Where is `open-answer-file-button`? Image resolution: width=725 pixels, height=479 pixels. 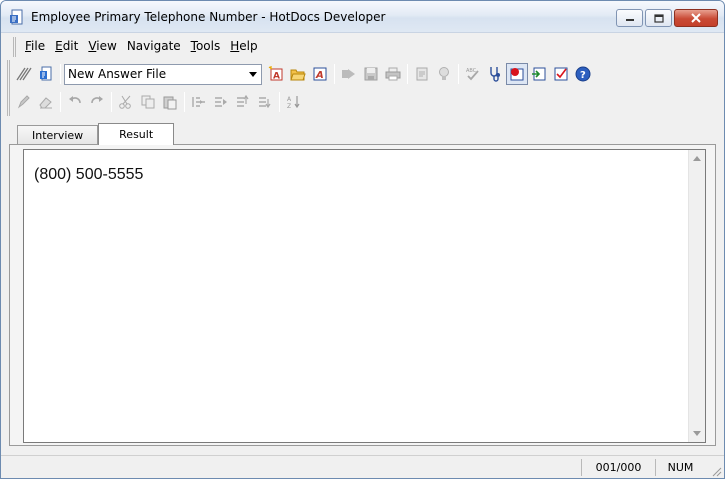
open-answer-file-button is located at coordinates (298, 74).